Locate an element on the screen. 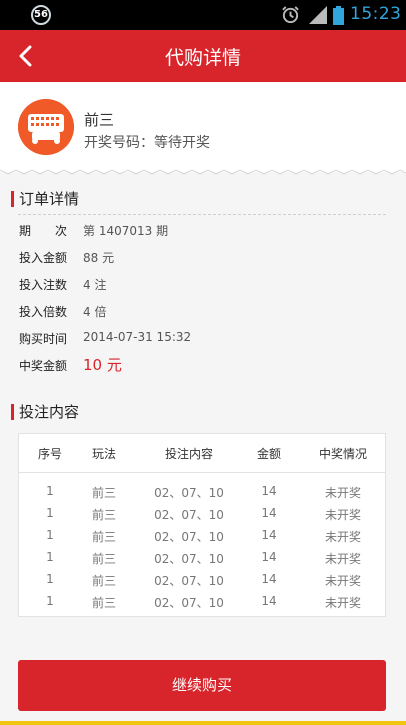 The image size is (406, 725). purchase-time-value: 2014-07-31 15:32 is located at coordinates (137, 337).